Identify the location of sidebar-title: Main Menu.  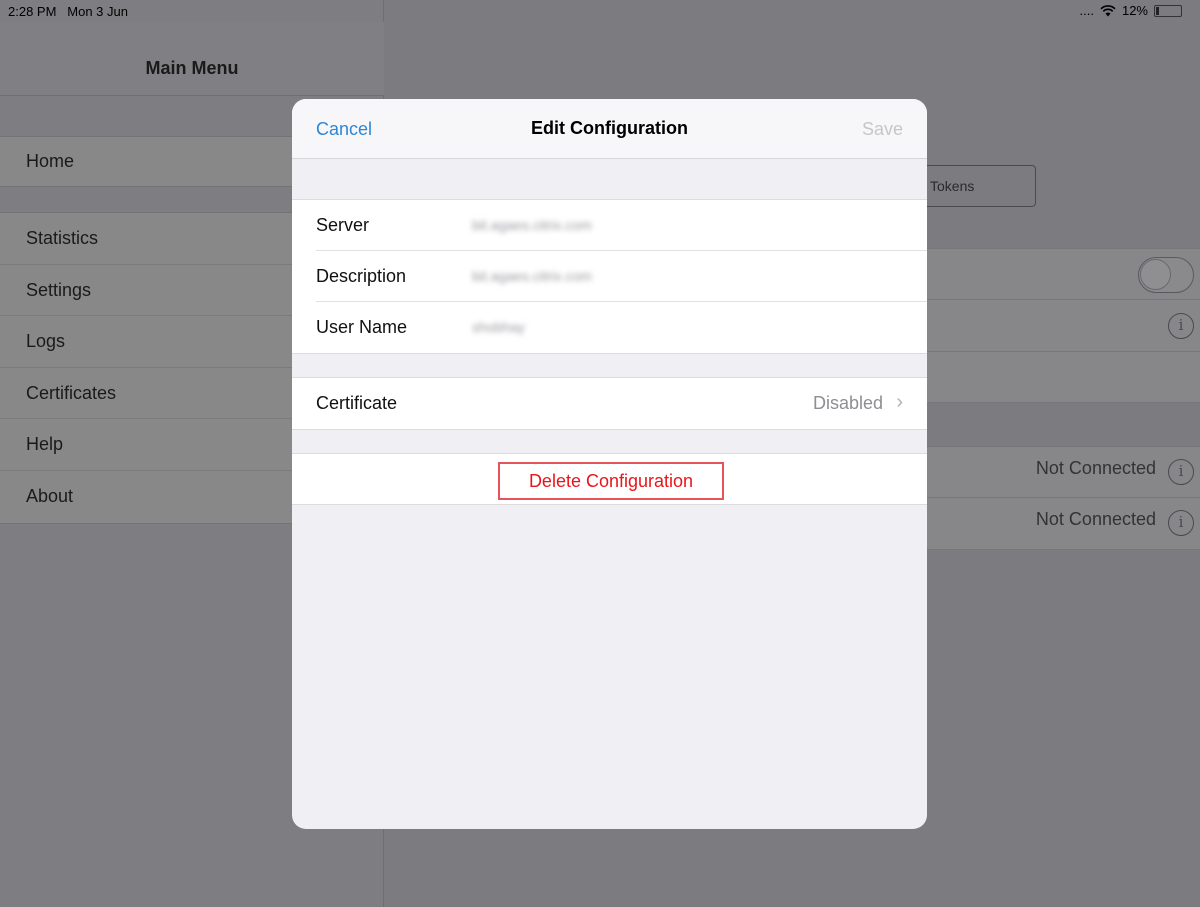
(192, 68).